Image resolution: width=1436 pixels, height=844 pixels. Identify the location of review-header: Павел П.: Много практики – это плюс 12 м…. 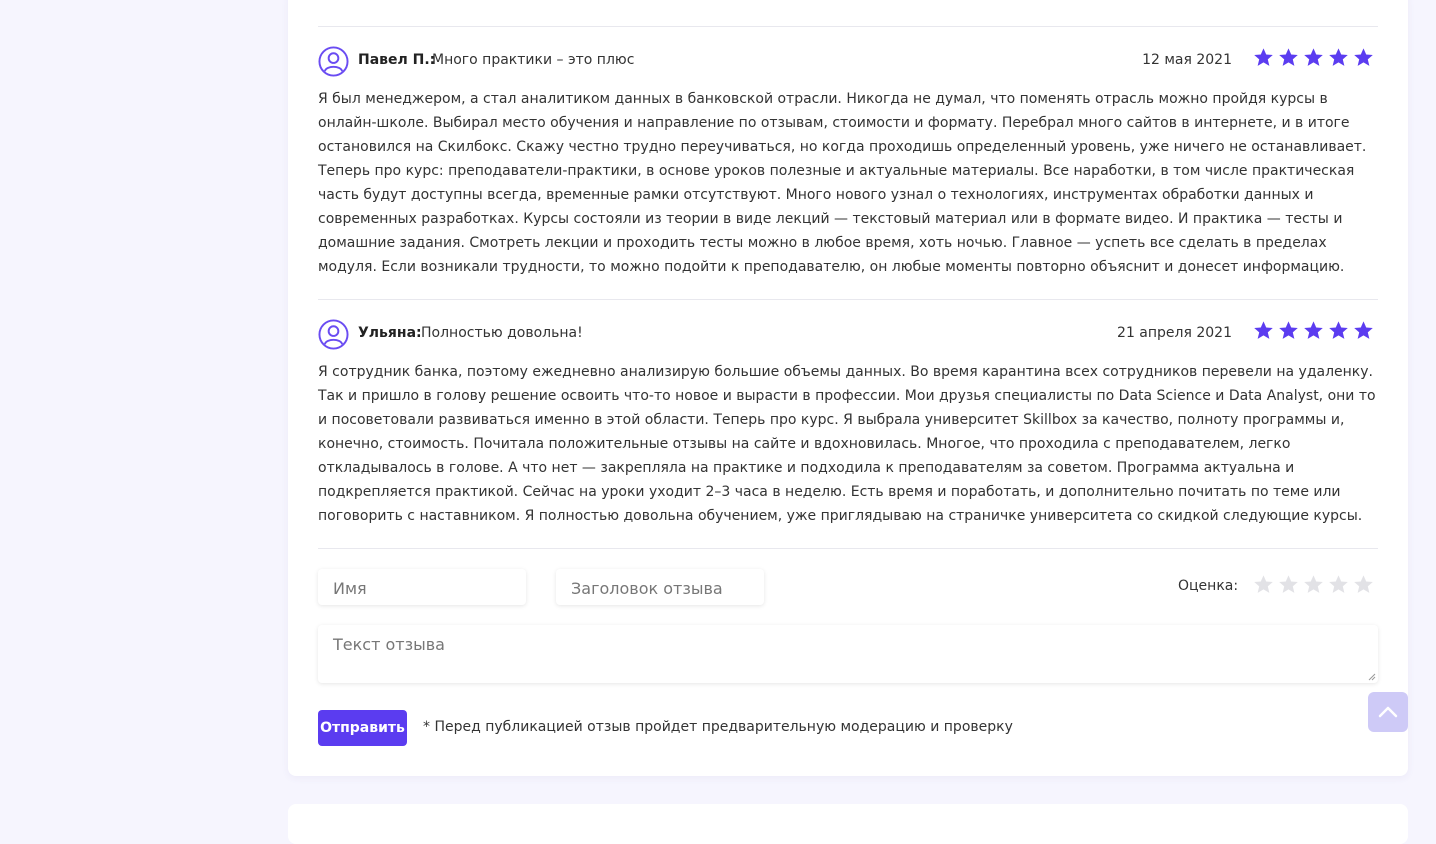
(848, 62).